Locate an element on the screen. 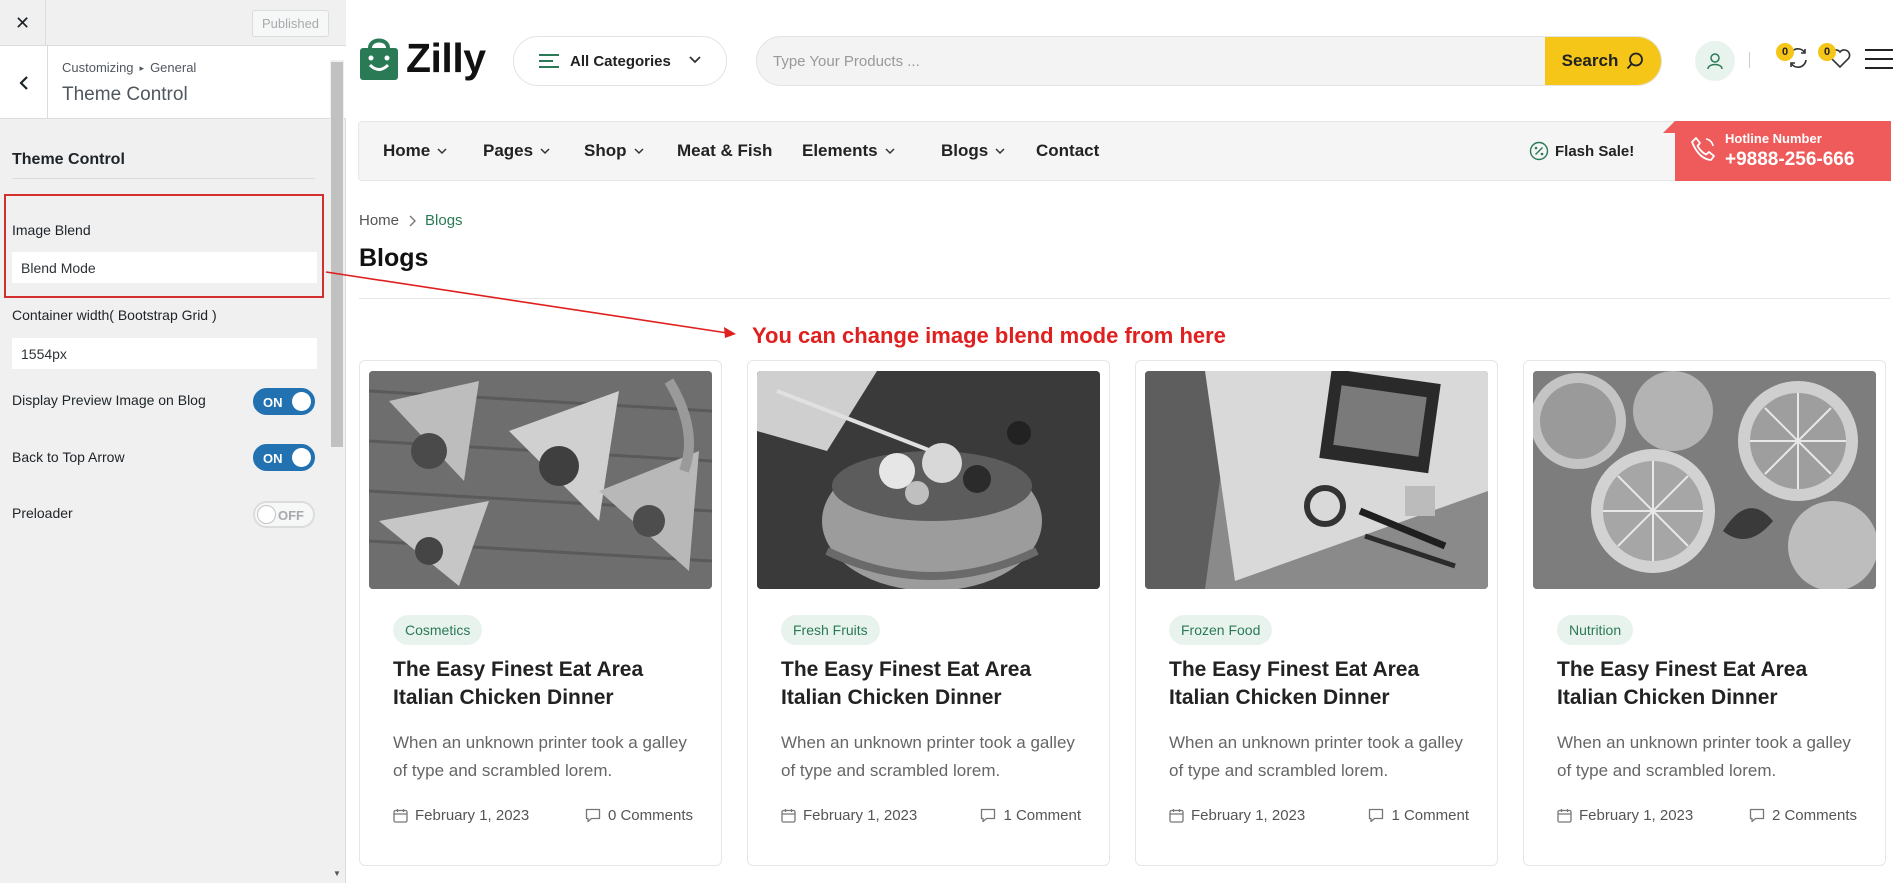 This screenshot has height=883, width=1896. header-divider is located at coordinates (1749, 60).